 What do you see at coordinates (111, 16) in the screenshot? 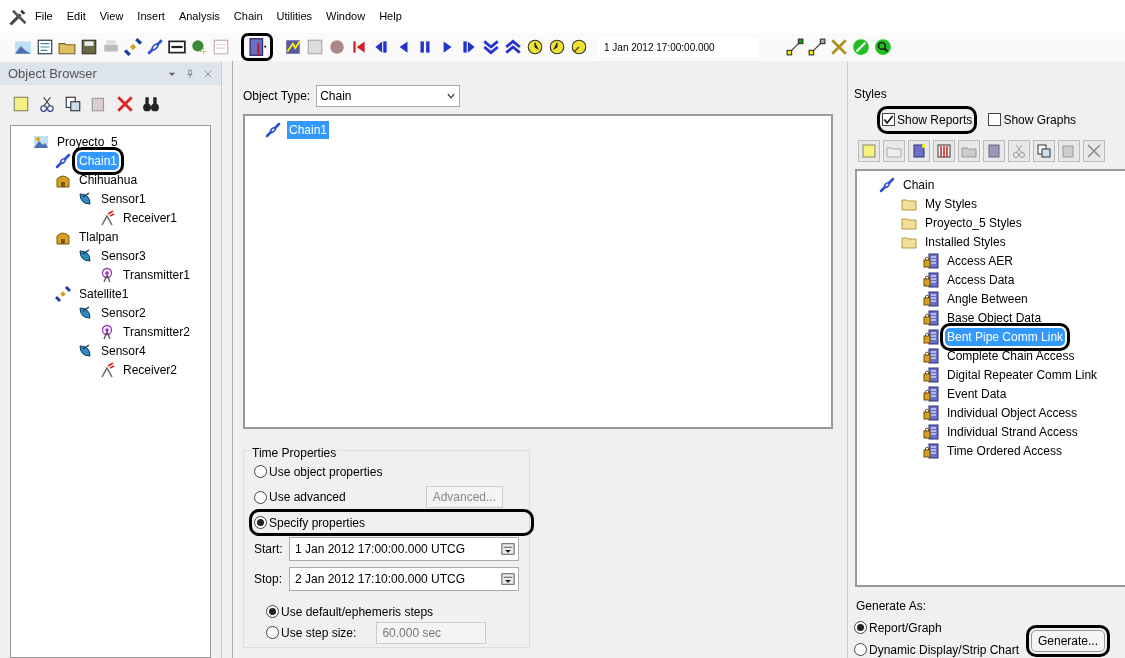
I see `menu-item: View` at bounding box center [111, 16].